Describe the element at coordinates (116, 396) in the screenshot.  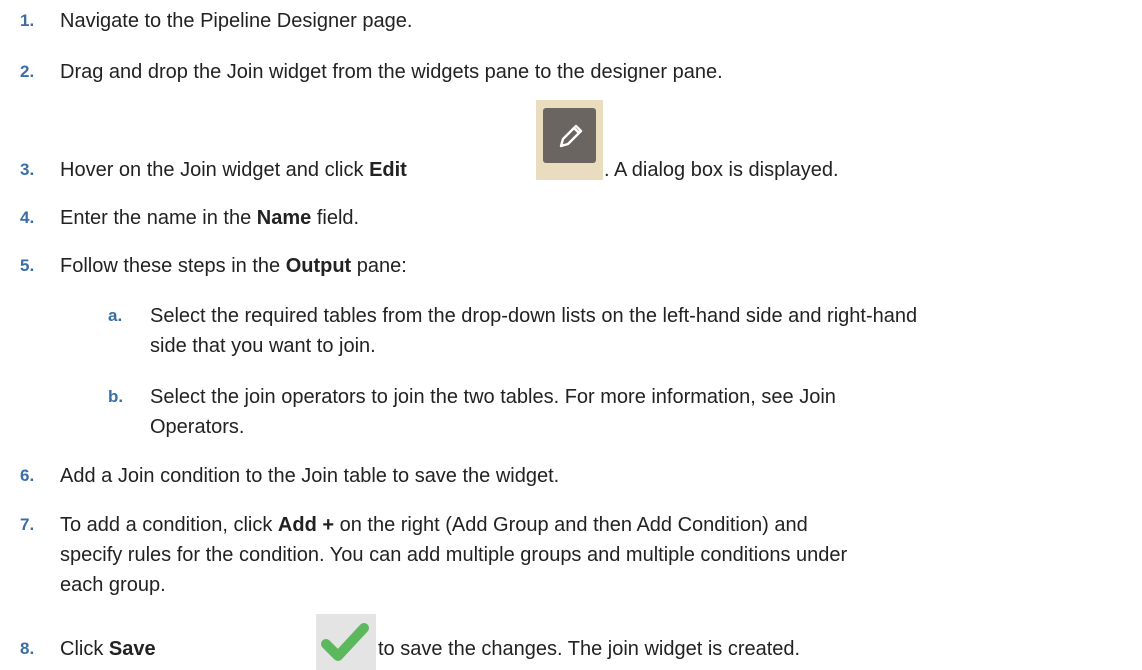
I see `substep-letter: b.` at that location.